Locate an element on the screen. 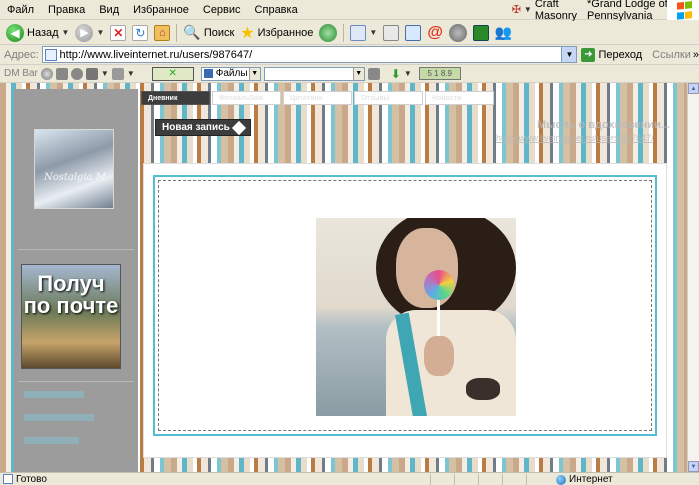  refresh-button: ↻ is located at coordinates (140, 33).